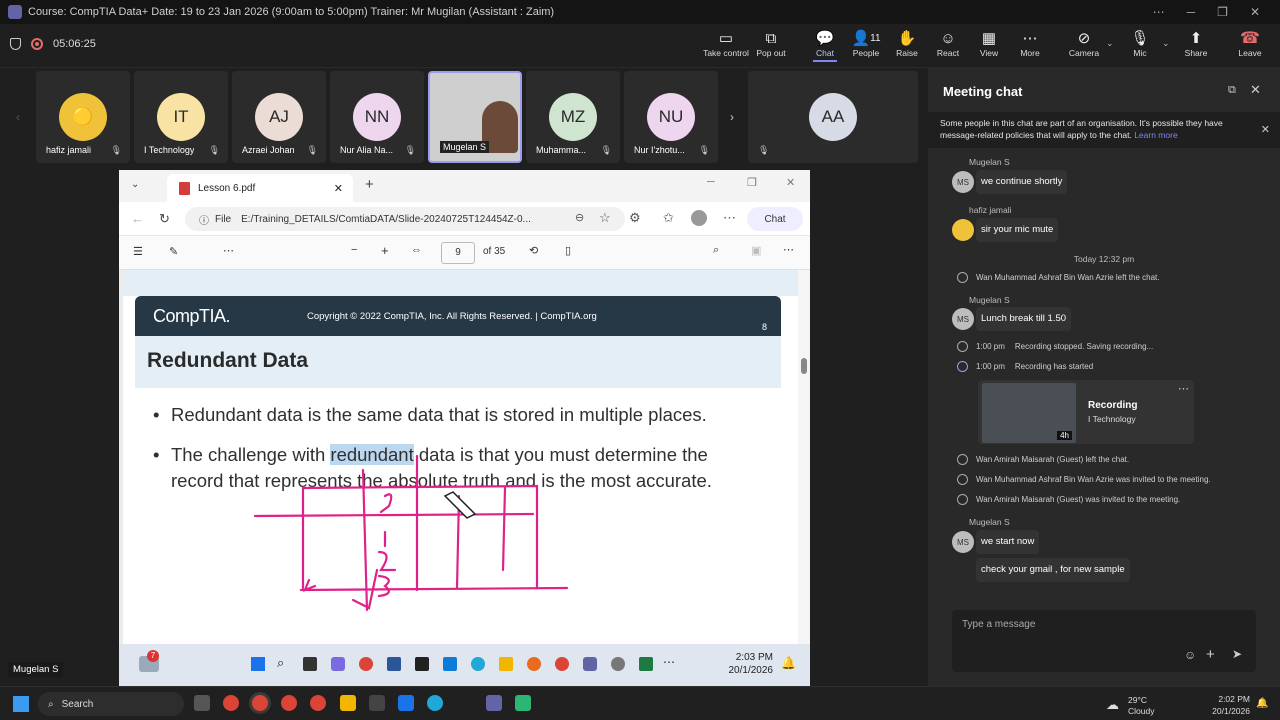 The image size is (1280, 720). I want to click on close-window-button: ✕, so click(1255, 12).